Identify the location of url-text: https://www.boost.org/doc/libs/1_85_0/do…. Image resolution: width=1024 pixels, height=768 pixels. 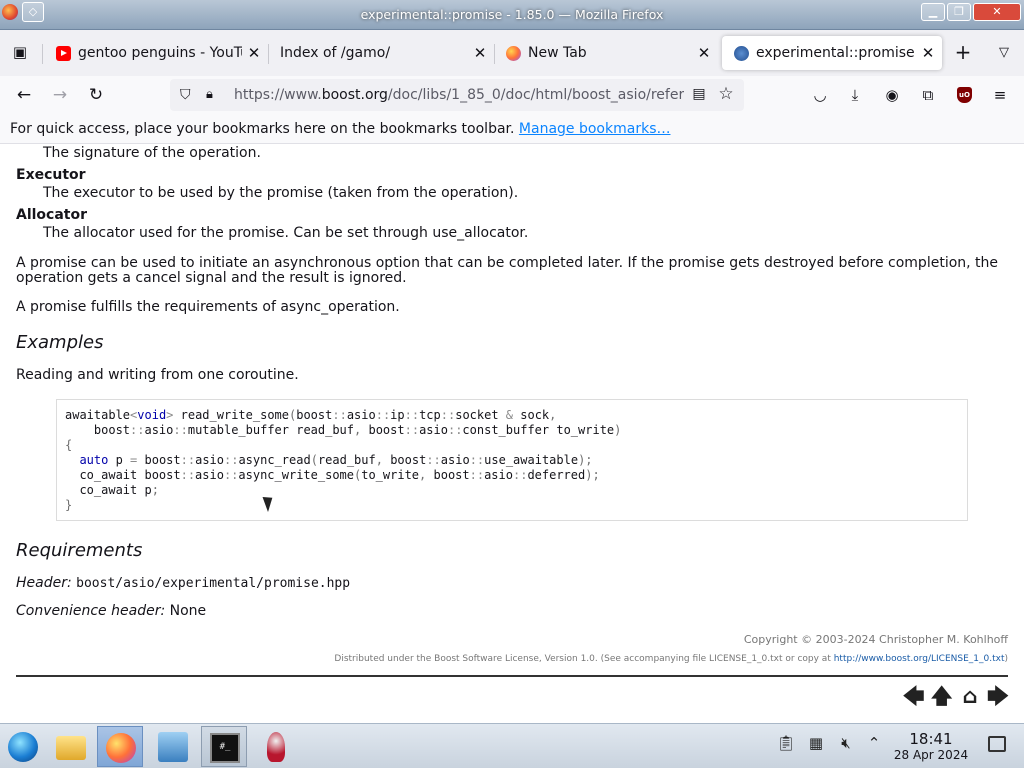
(459, 95).